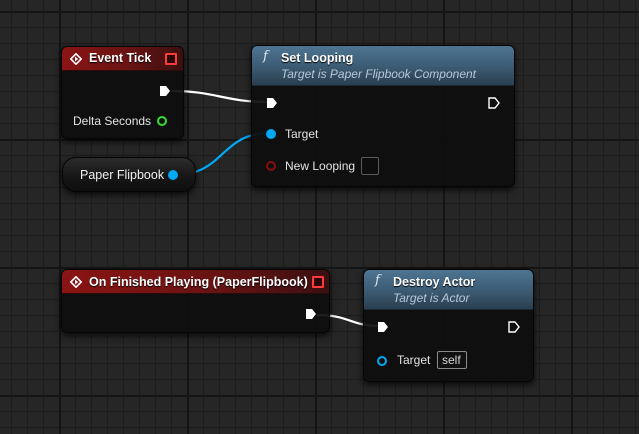 The height and width of the screenshot is (434, 639). What do you see at coordinates (452, 360) in the screenshot?
I see `target-self-field: self` at bounding box center [452, 360].